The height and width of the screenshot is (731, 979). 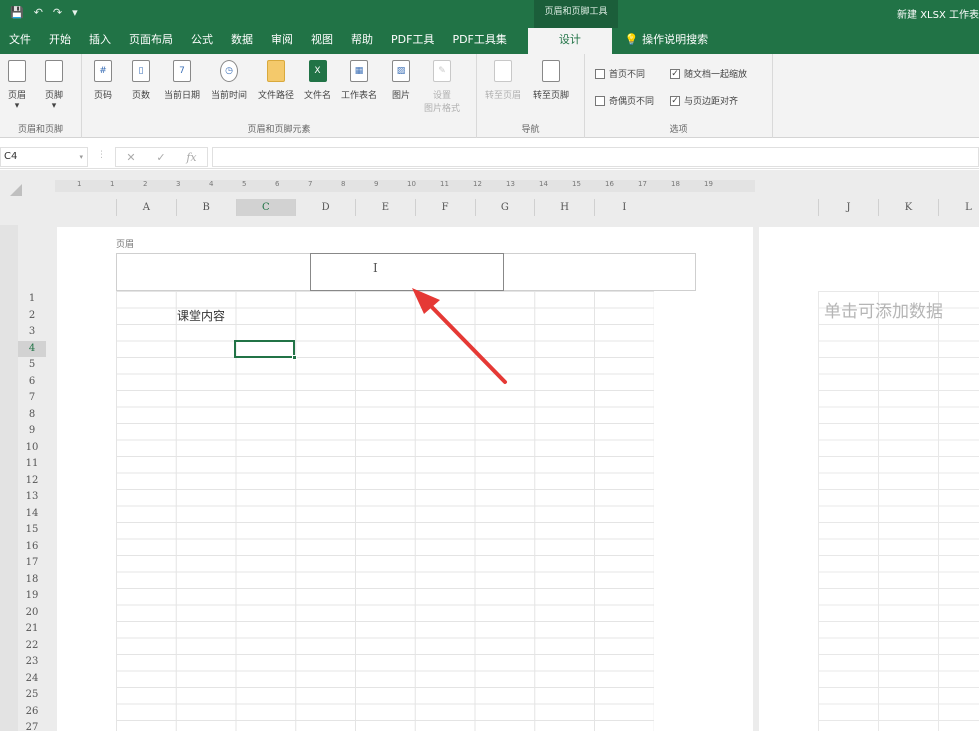 I want to click on page-number-button: # 页码, so click(x=103, y=80).